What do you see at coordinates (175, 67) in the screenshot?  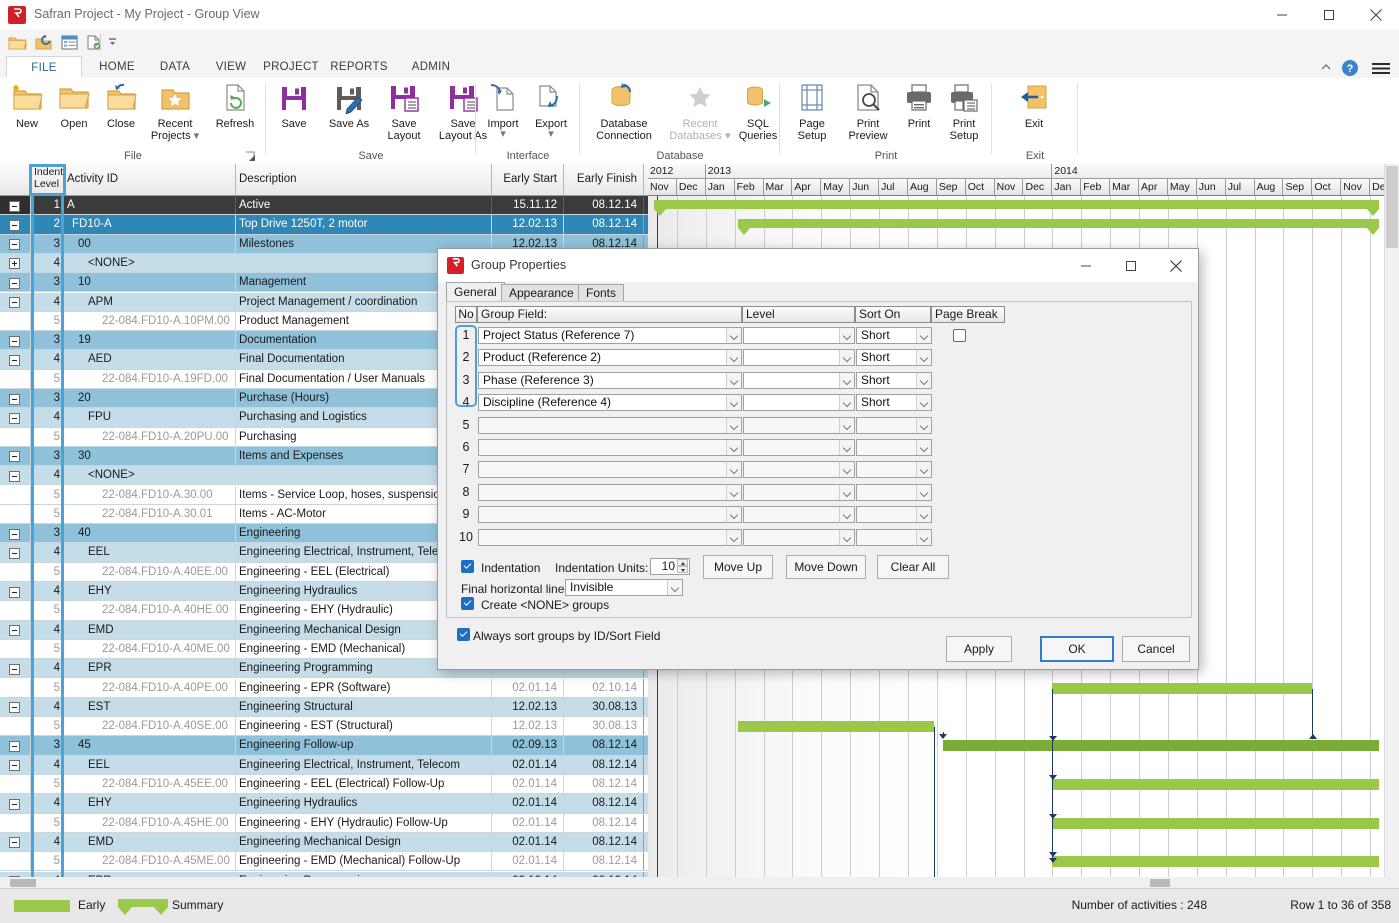 I see `ribbon-tab-data: DATA` at bounding box center [175, 67].